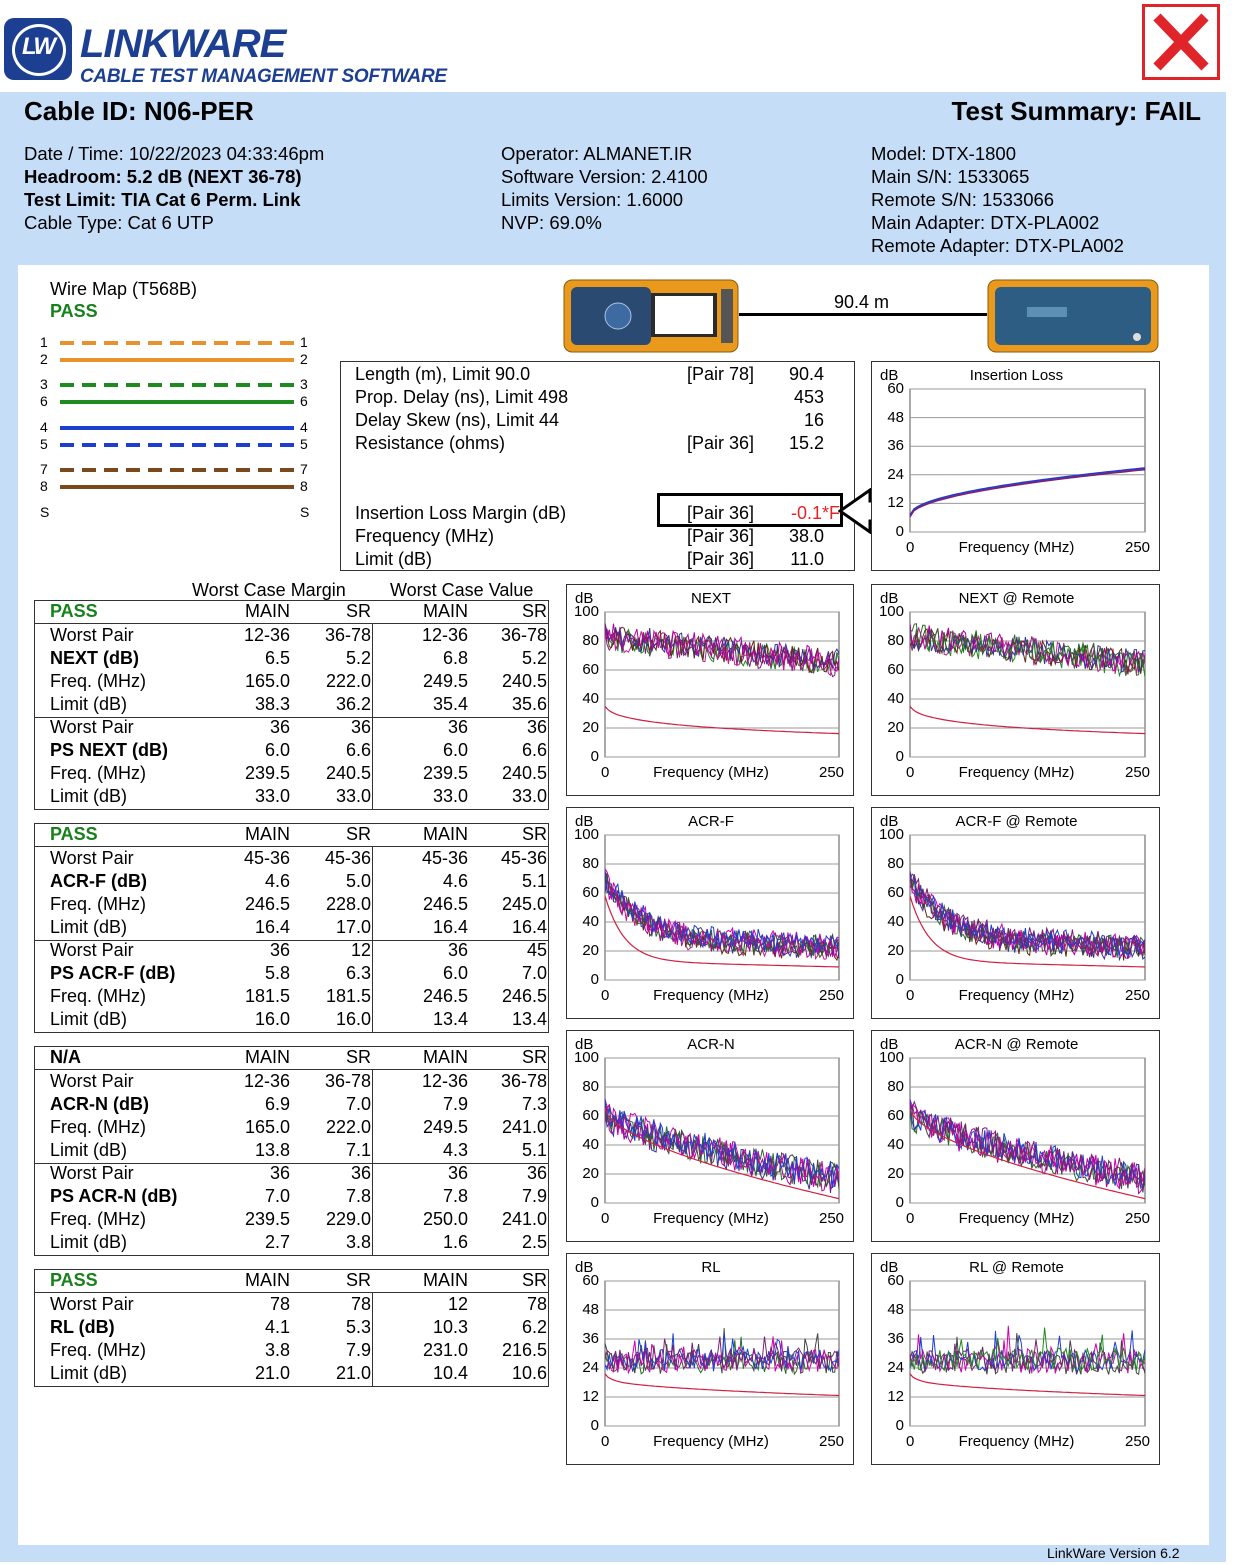  What do you see at coordinates (457, 420) in the screenshot?
I see `measurement-label: Delay Skew (ns), Limit 44` at bounding box center [457, 420].